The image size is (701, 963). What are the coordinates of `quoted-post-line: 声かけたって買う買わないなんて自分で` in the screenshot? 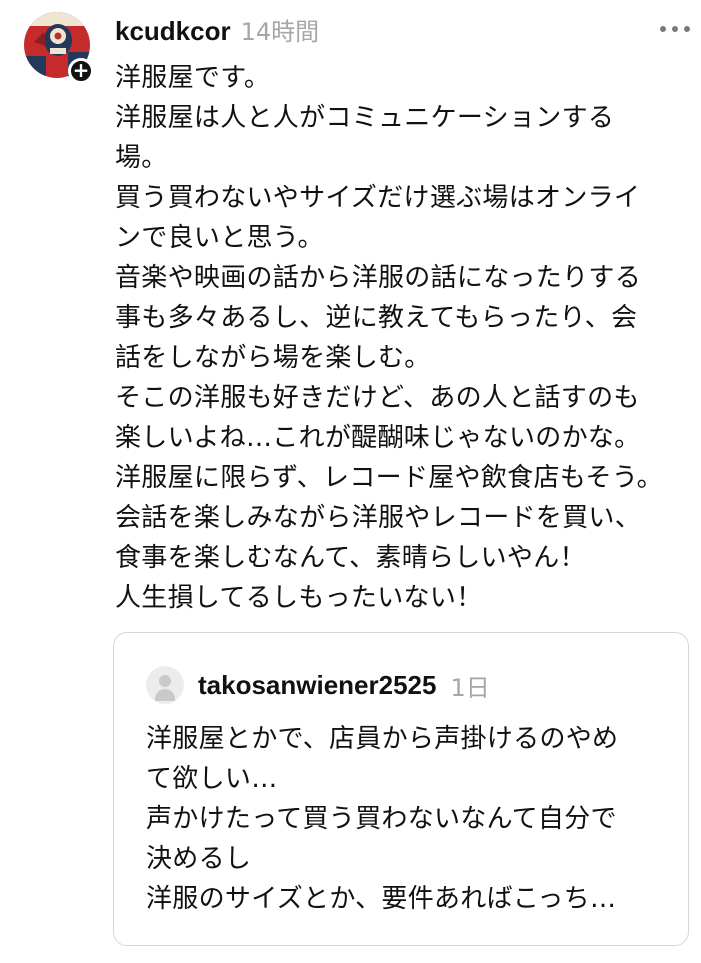 It's located at (381, 819).